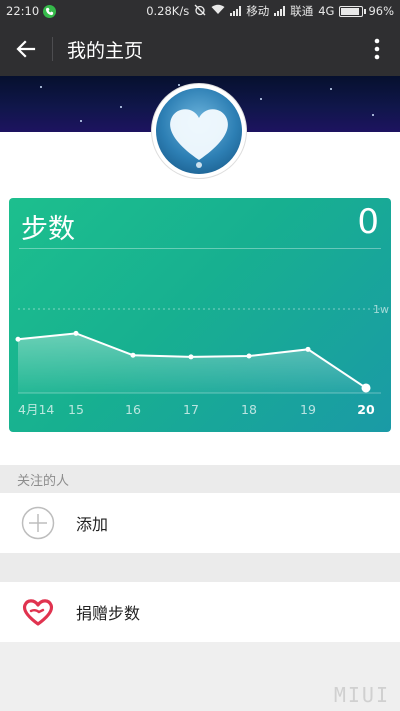 The image size is (400, 711). Describe the element at coordinates (38, 523) in the screenshot. I see `add-circle-icon` at that location.